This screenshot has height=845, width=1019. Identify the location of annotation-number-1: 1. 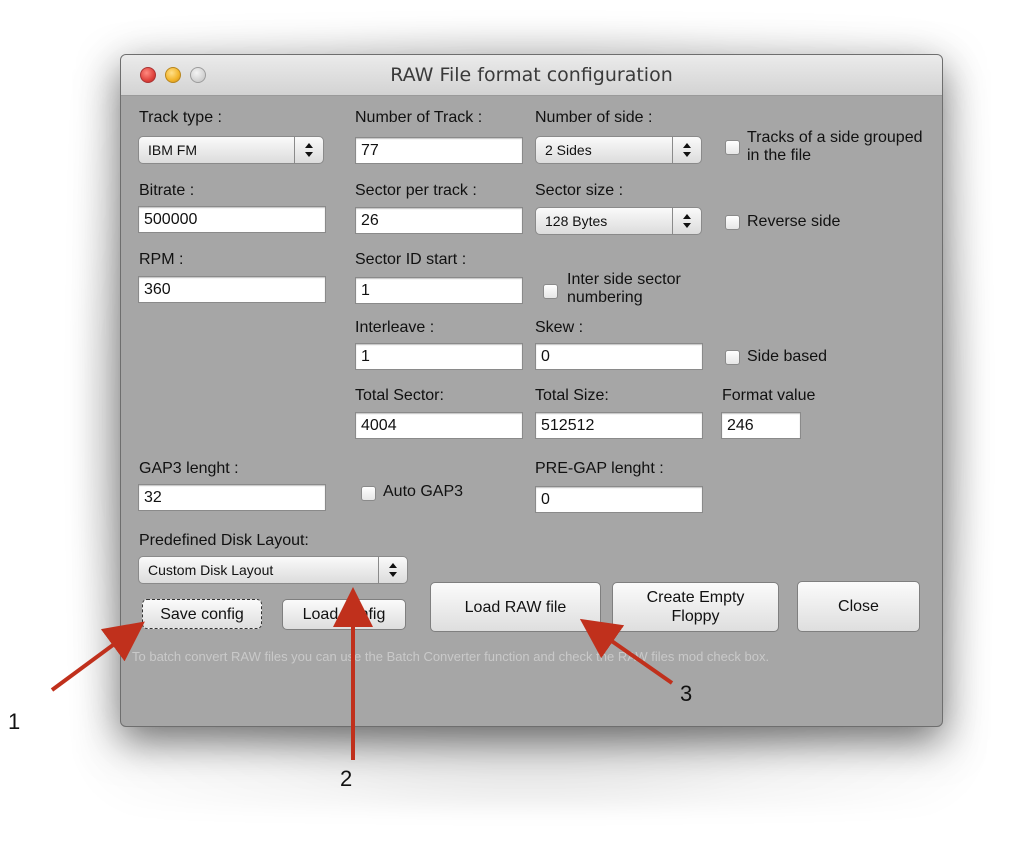
(14, 721).